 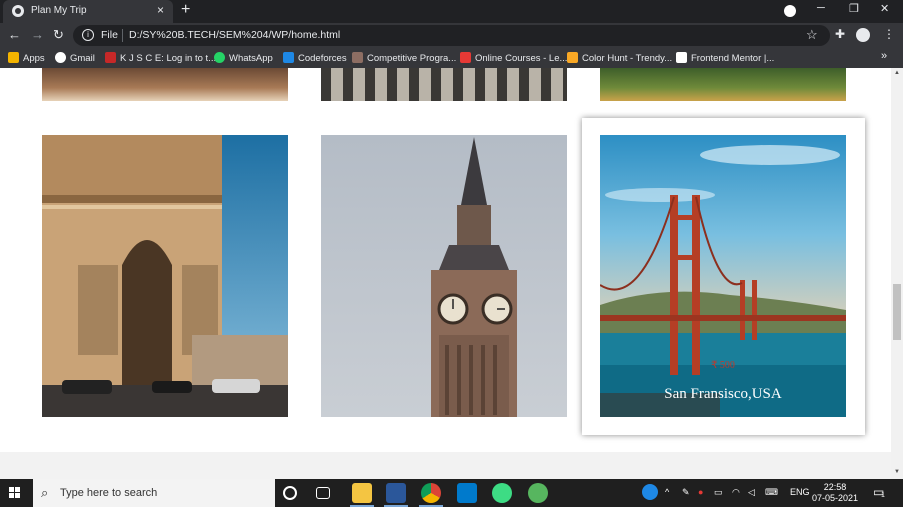 What do you see at coordinates (59, 10) in the screenshot?
I see `tab-title: Plan My Trip` at bounding box center [59, 10].